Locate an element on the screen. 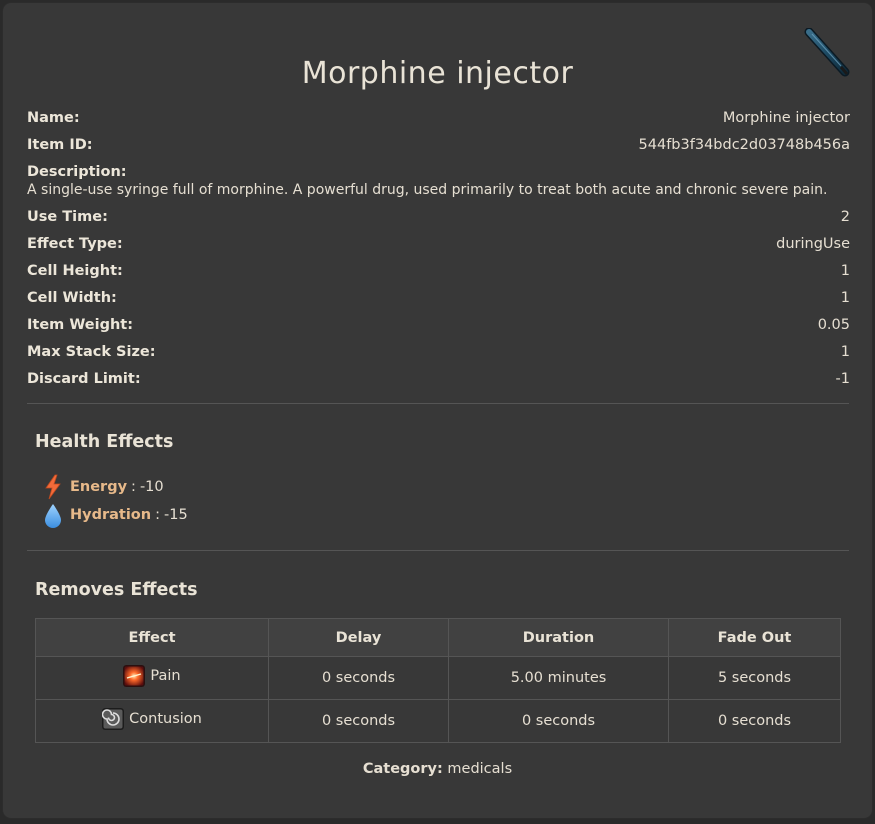 This screenshot has width=875, height=824. water-drop-icon is located at coordinates (53, 516).